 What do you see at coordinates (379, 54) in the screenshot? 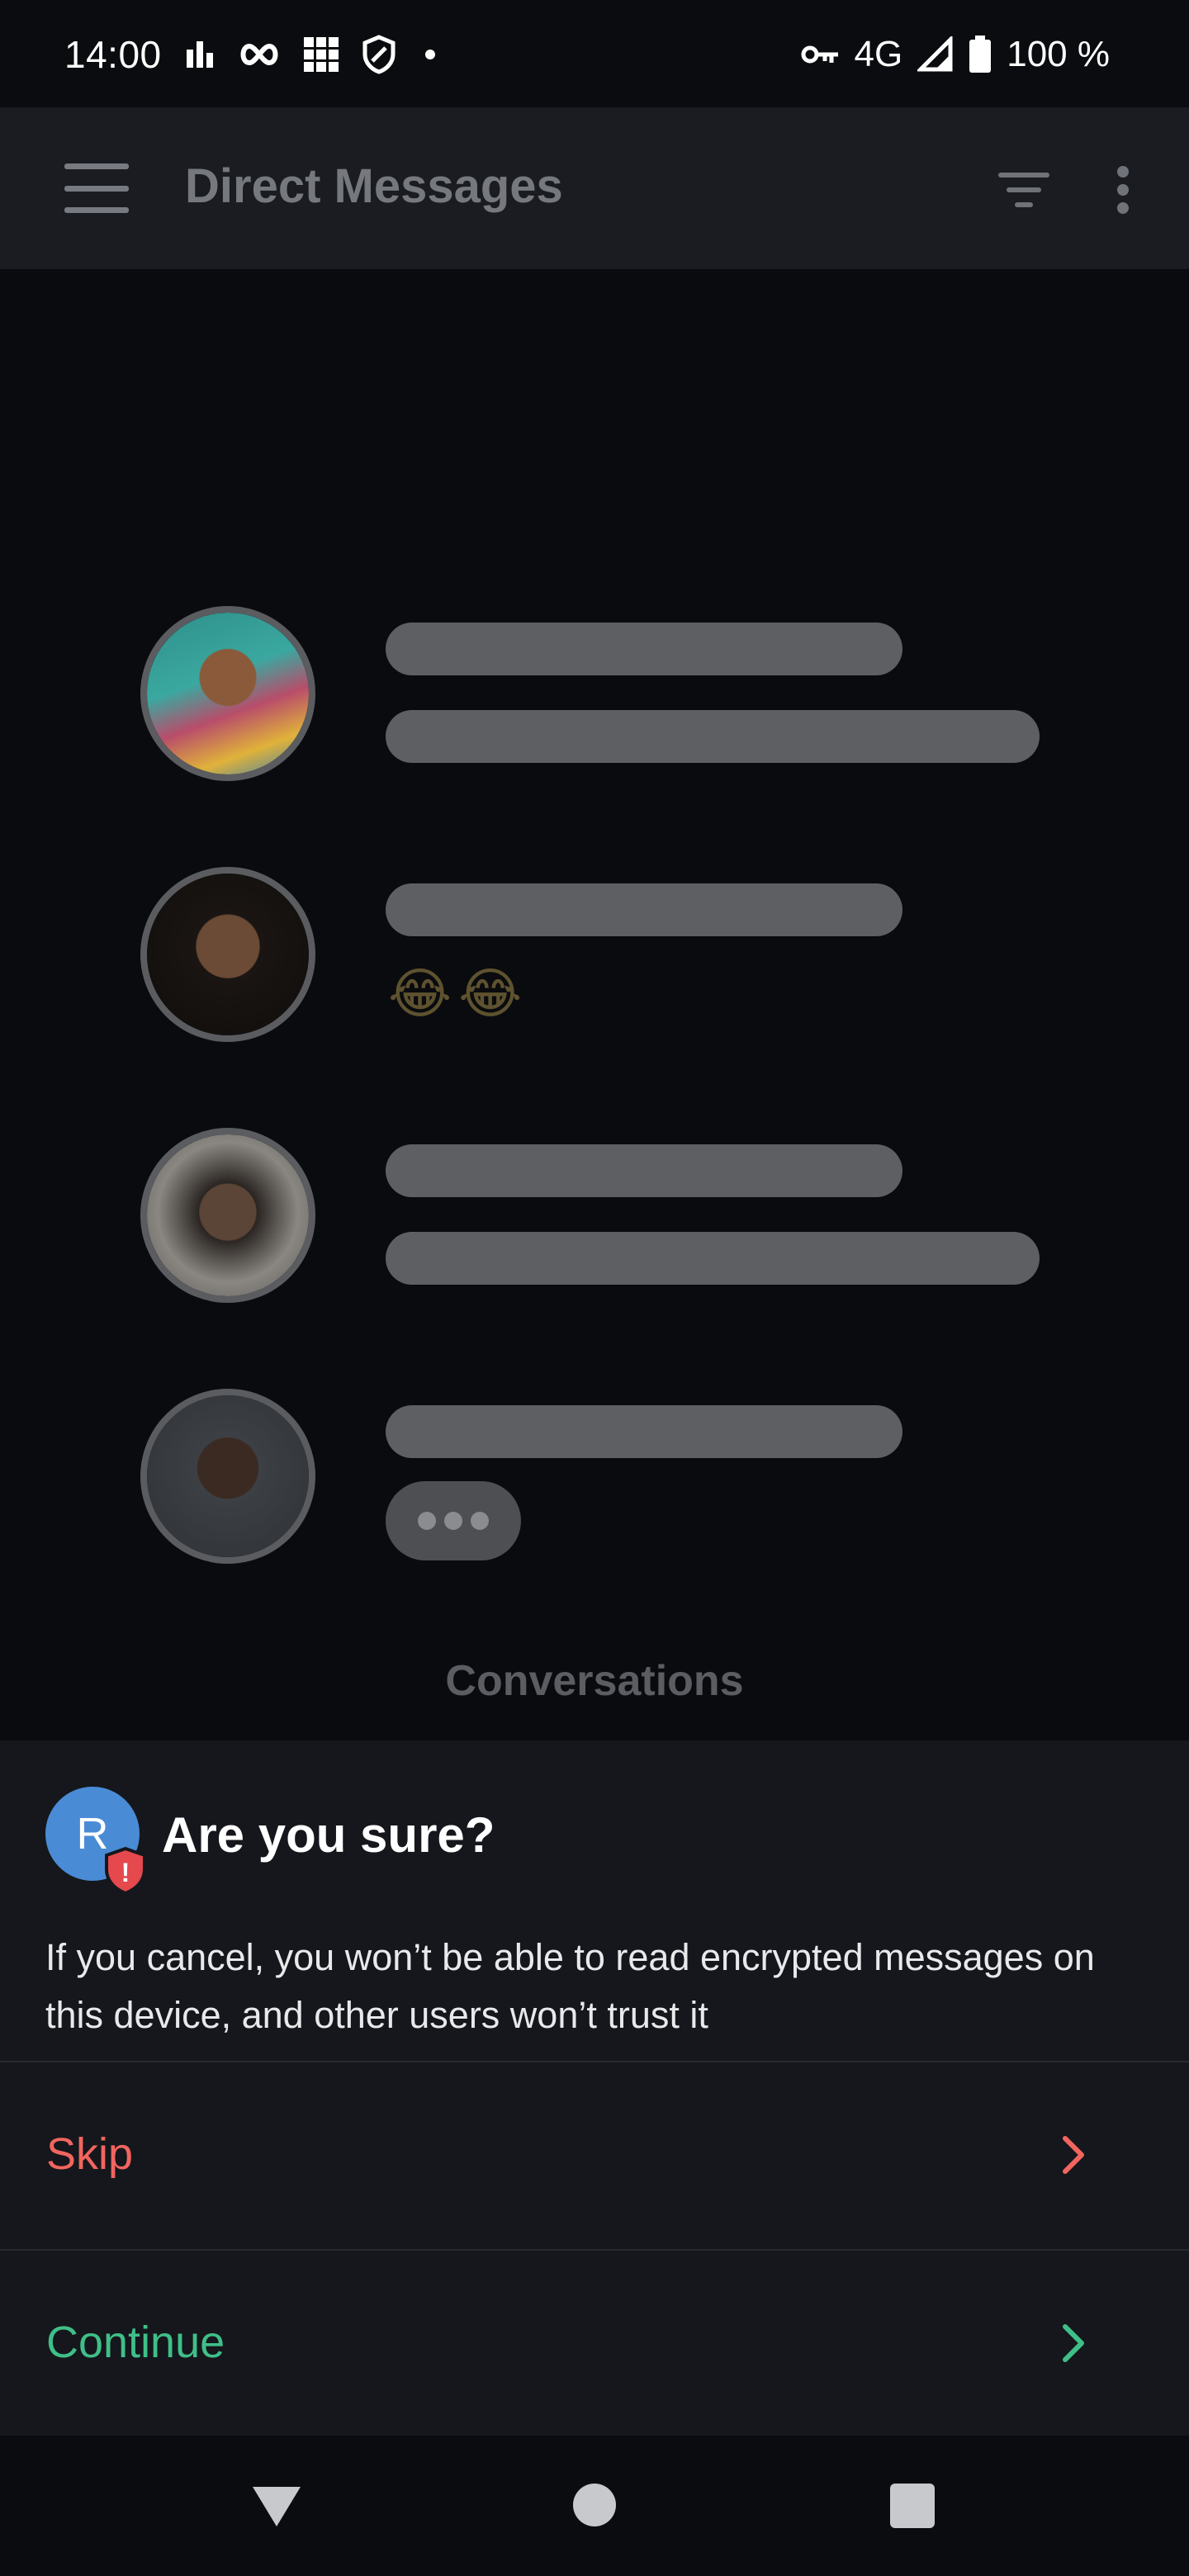
I see `shield-icon` at bounding box center [379, 54].